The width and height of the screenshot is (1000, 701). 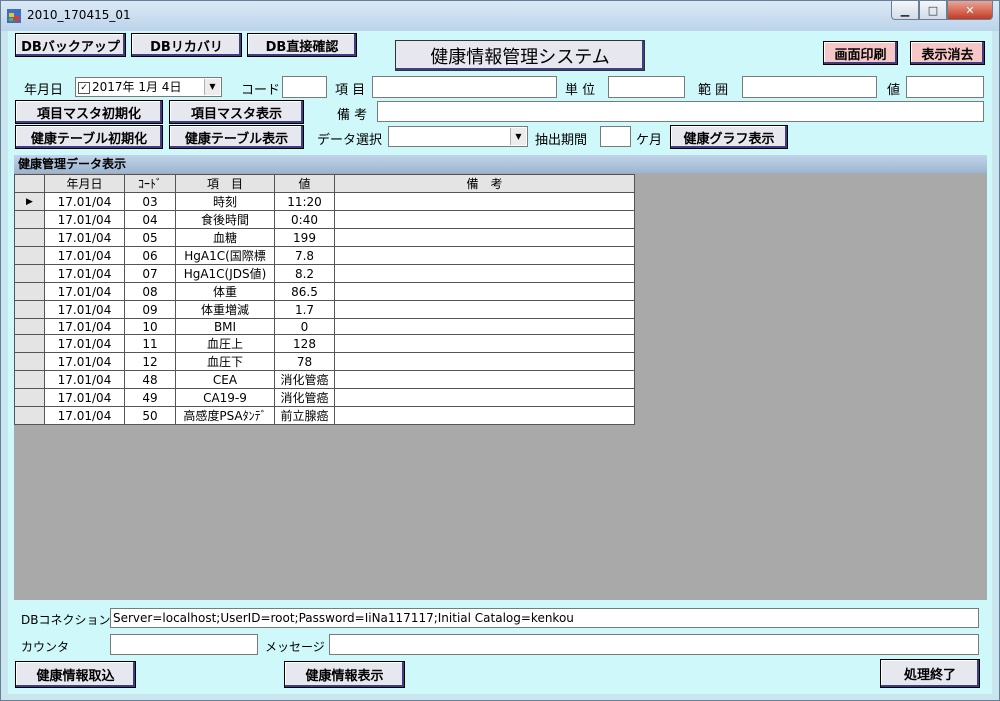 I want to click on cell-item: CEA, so click(x=225, y=379).